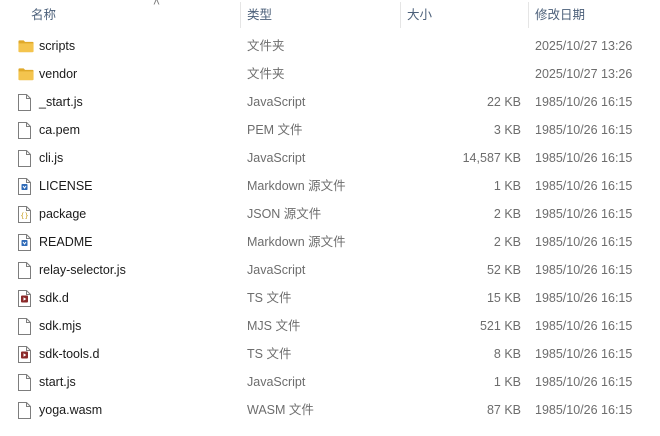 The height and width of the screenshot is (436, 660). What do you see at coordinates (59, 130) in the screenshot?
I see `file-name: ca.pem` at bounding box center [59, 130].